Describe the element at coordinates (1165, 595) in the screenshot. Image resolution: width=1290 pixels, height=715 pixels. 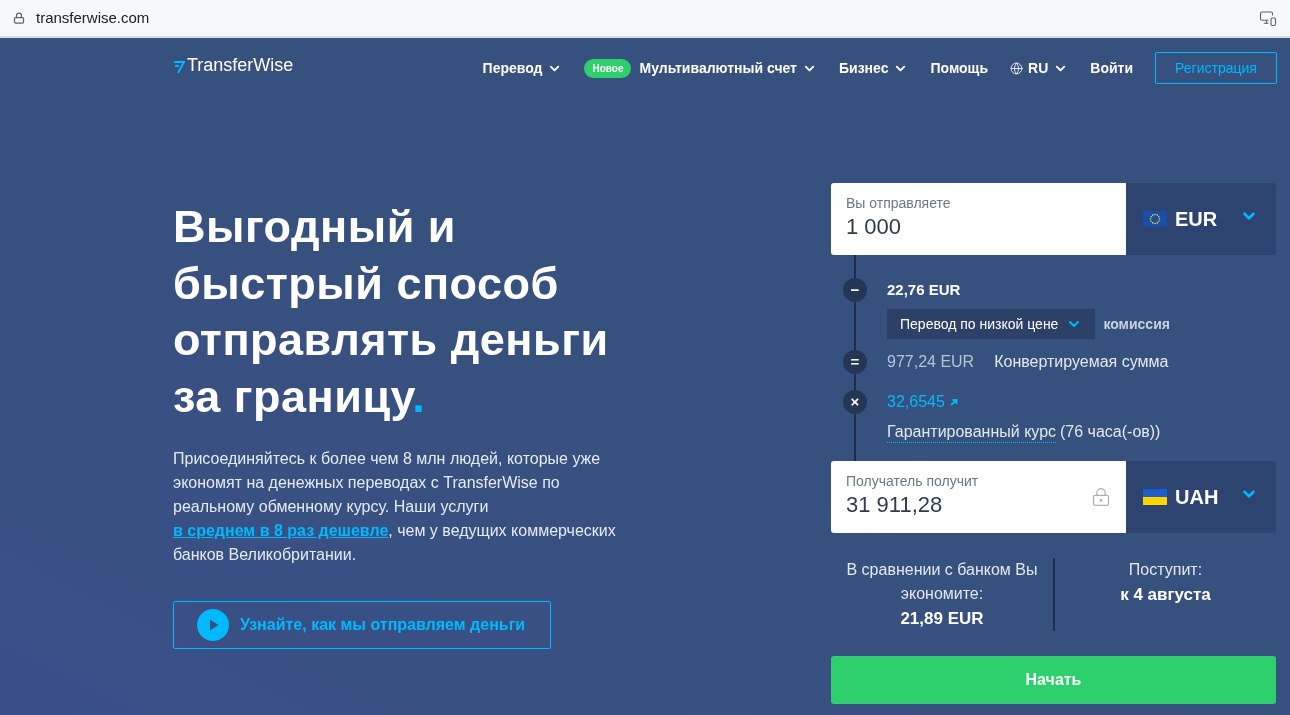
I see `arrival-date: к 4 августа` at that location.